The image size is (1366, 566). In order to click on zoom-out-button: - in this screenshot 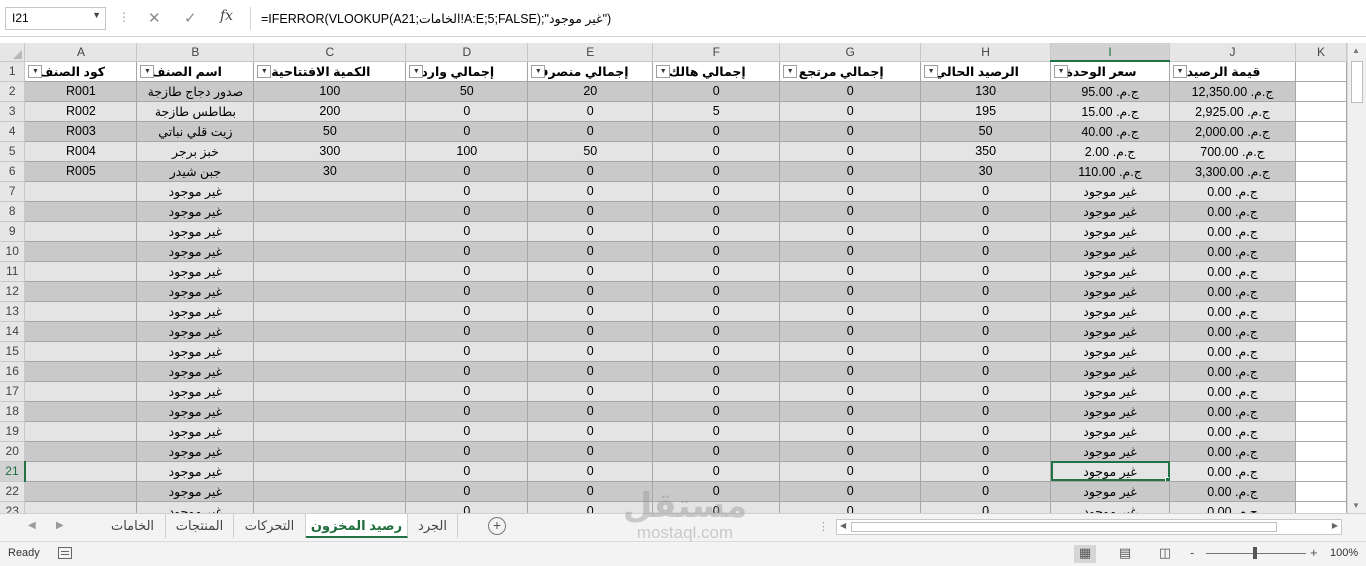, I will do `click(1192, 552)`.